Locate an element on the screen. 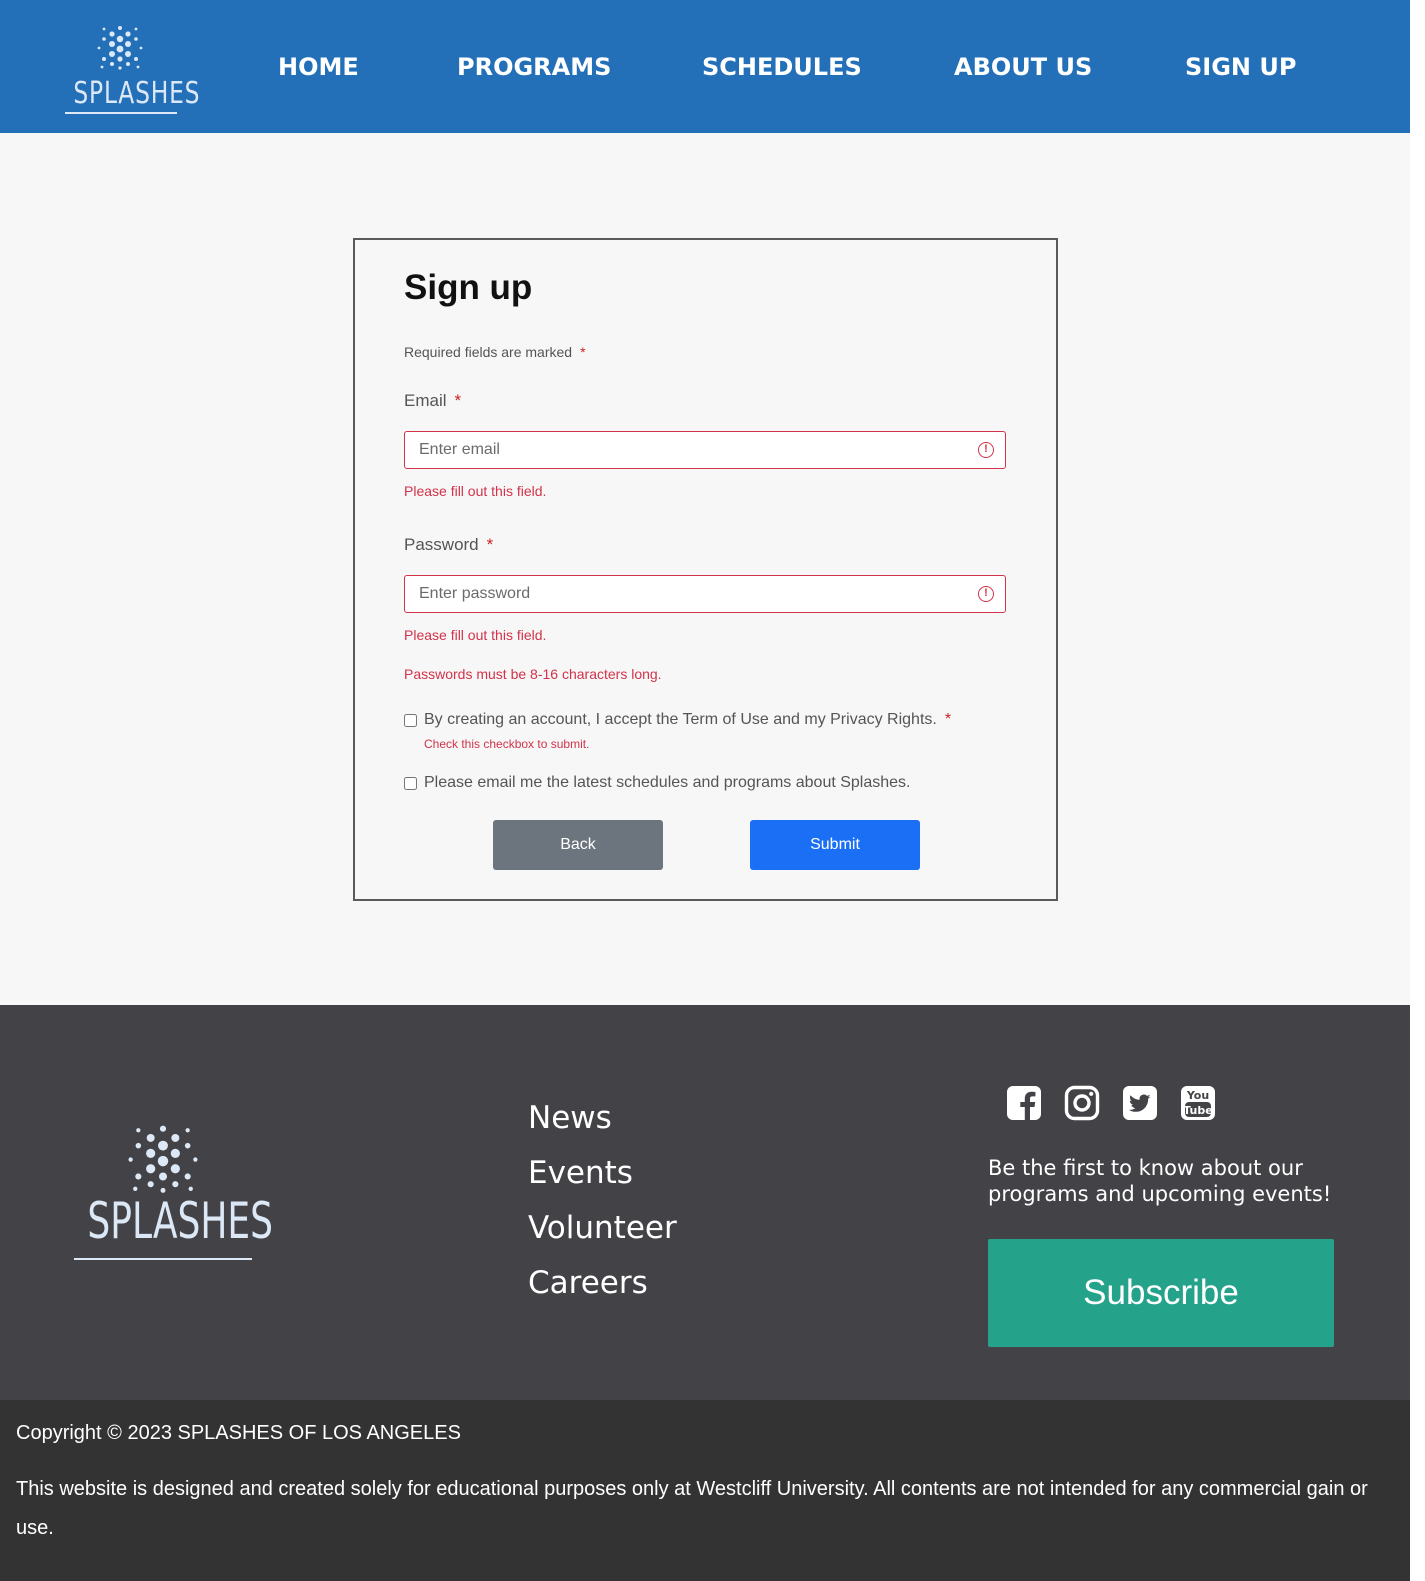  svg-text: You is located at coordinates (1197, 1095).